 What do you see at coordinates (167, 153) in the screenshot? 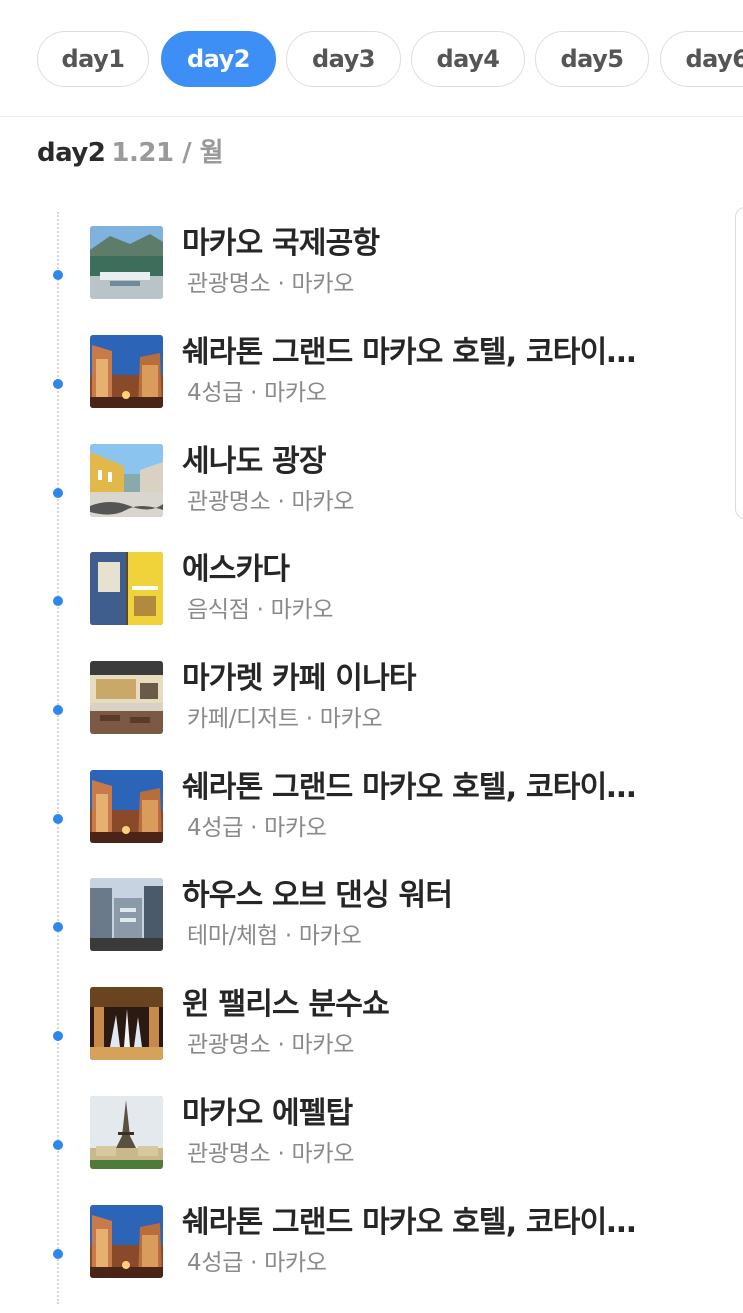
I see `day-date: 1.21 / 월` at bounding box center [167, 153].